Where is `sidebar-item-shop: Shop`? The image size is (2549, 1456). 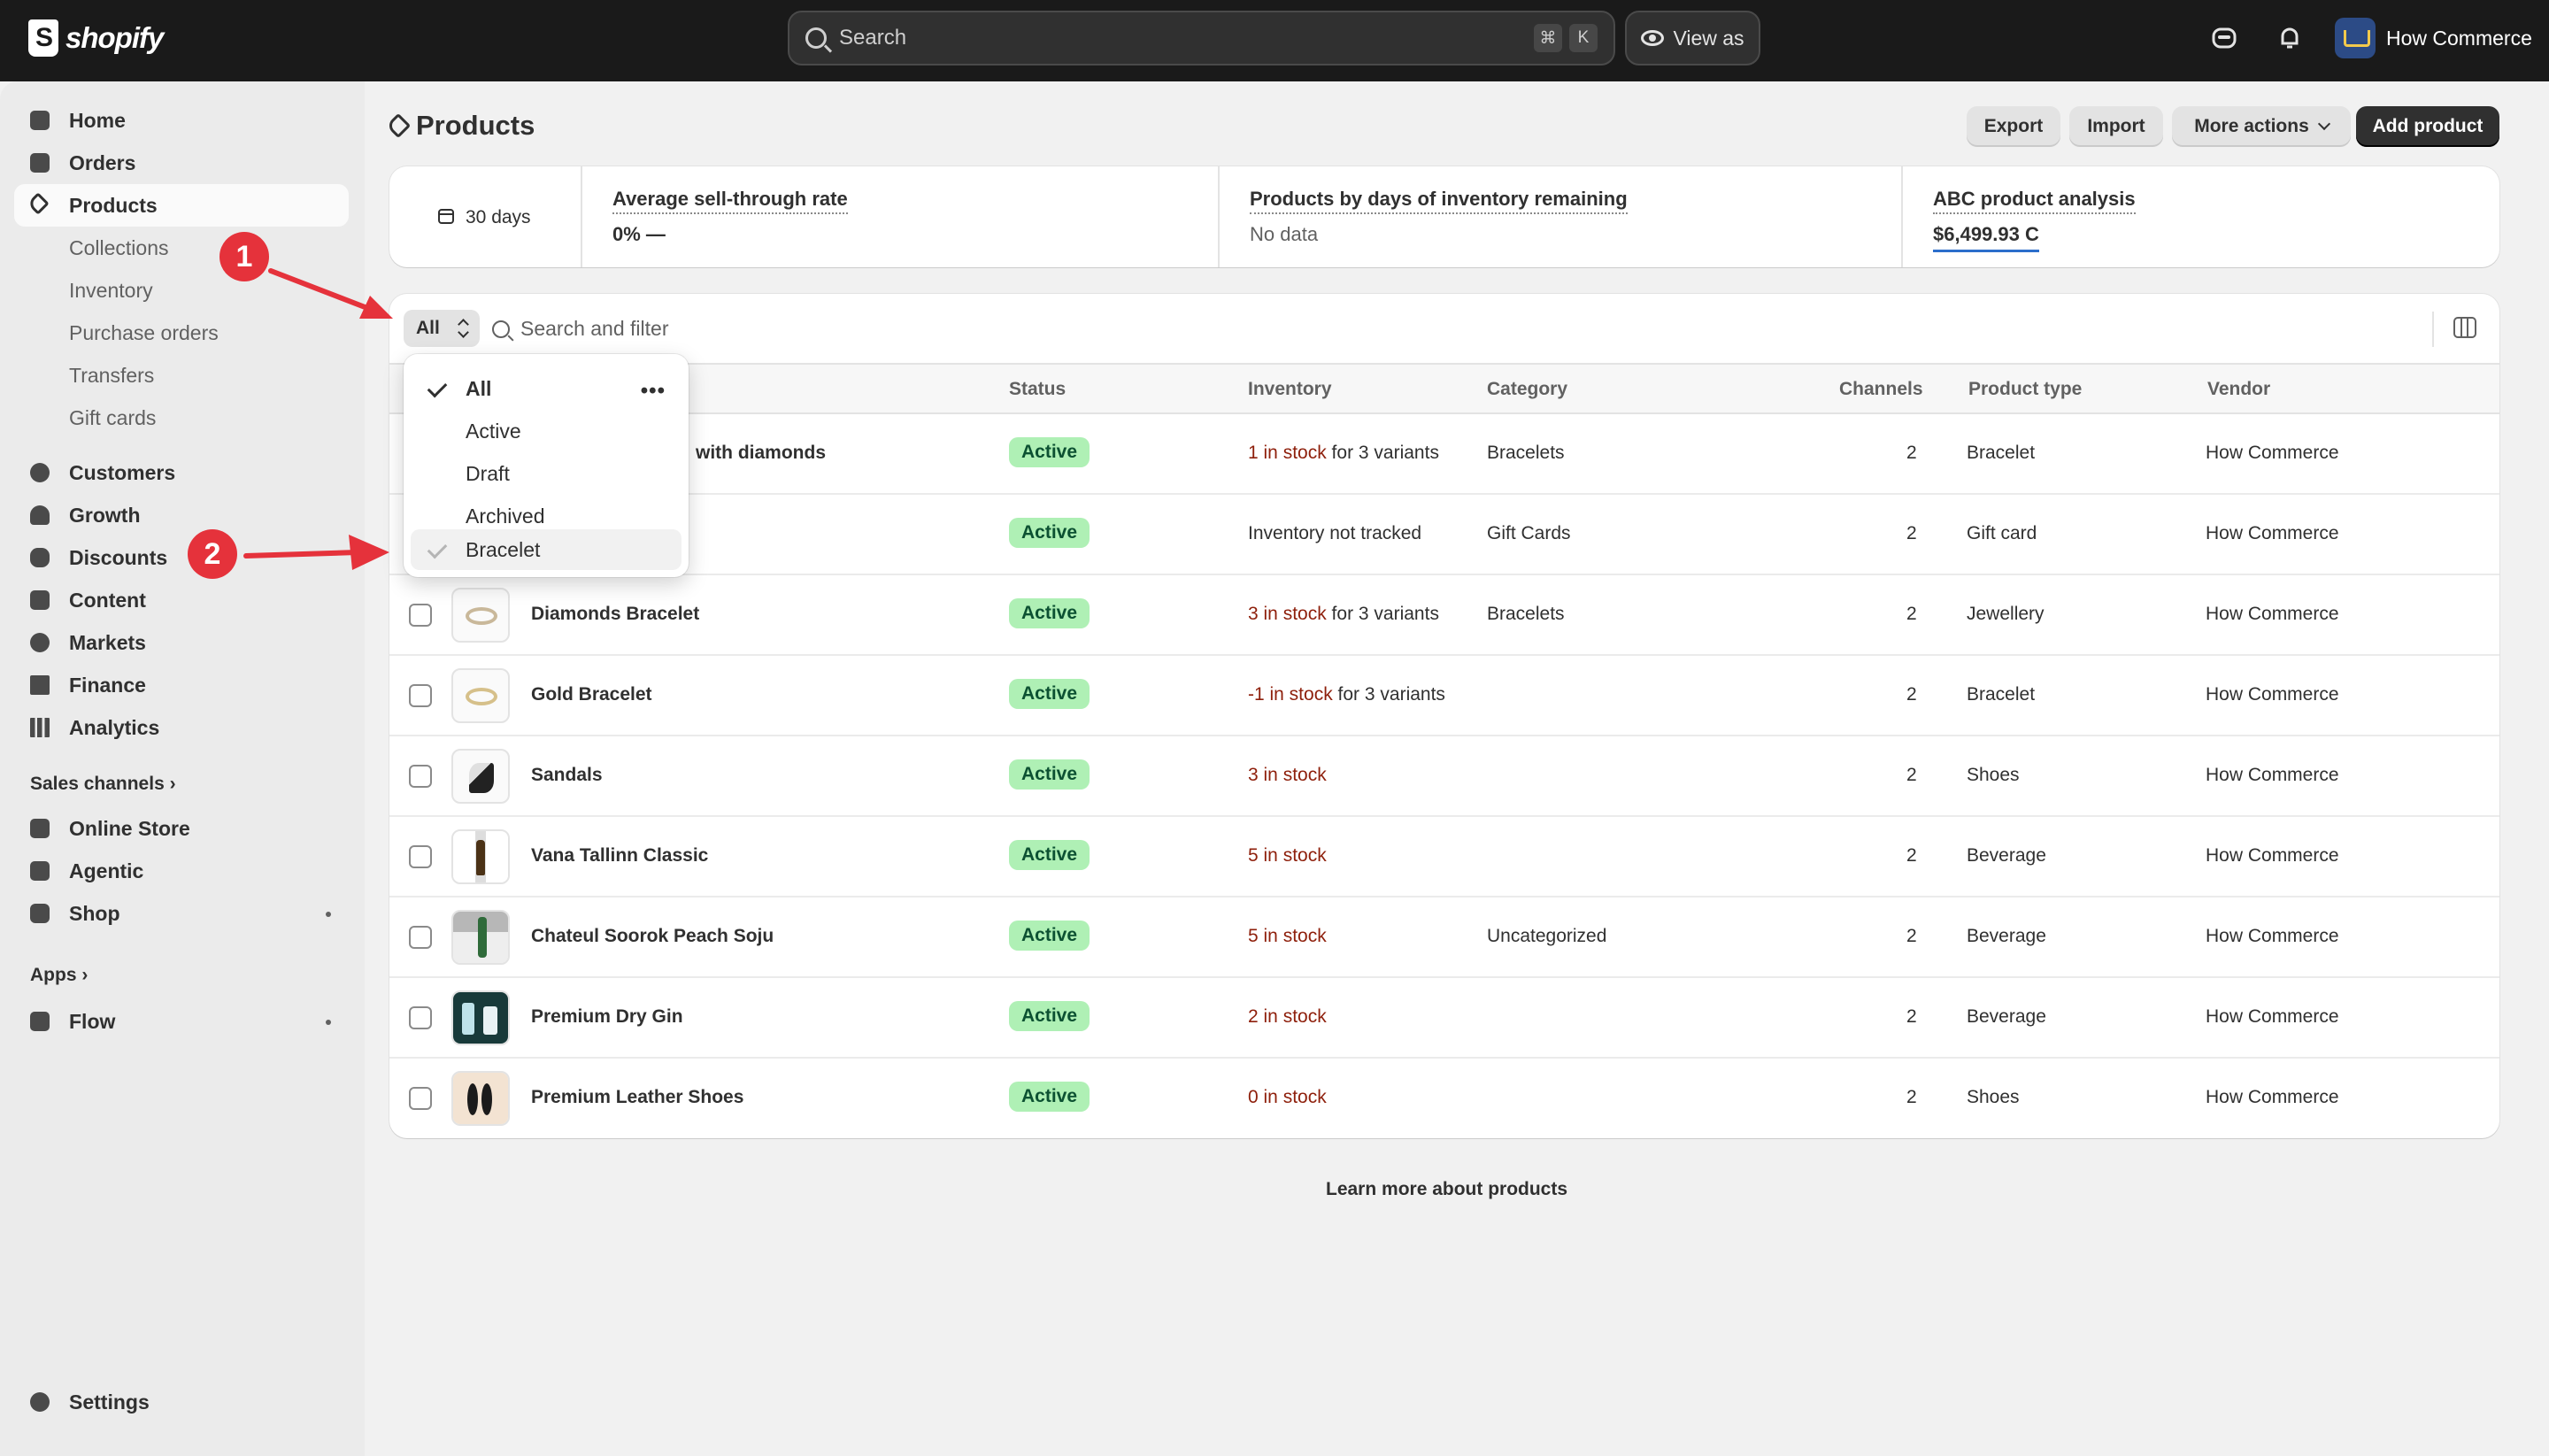 sidebar-item-shop: Shop is located at coordinates (182, 913).